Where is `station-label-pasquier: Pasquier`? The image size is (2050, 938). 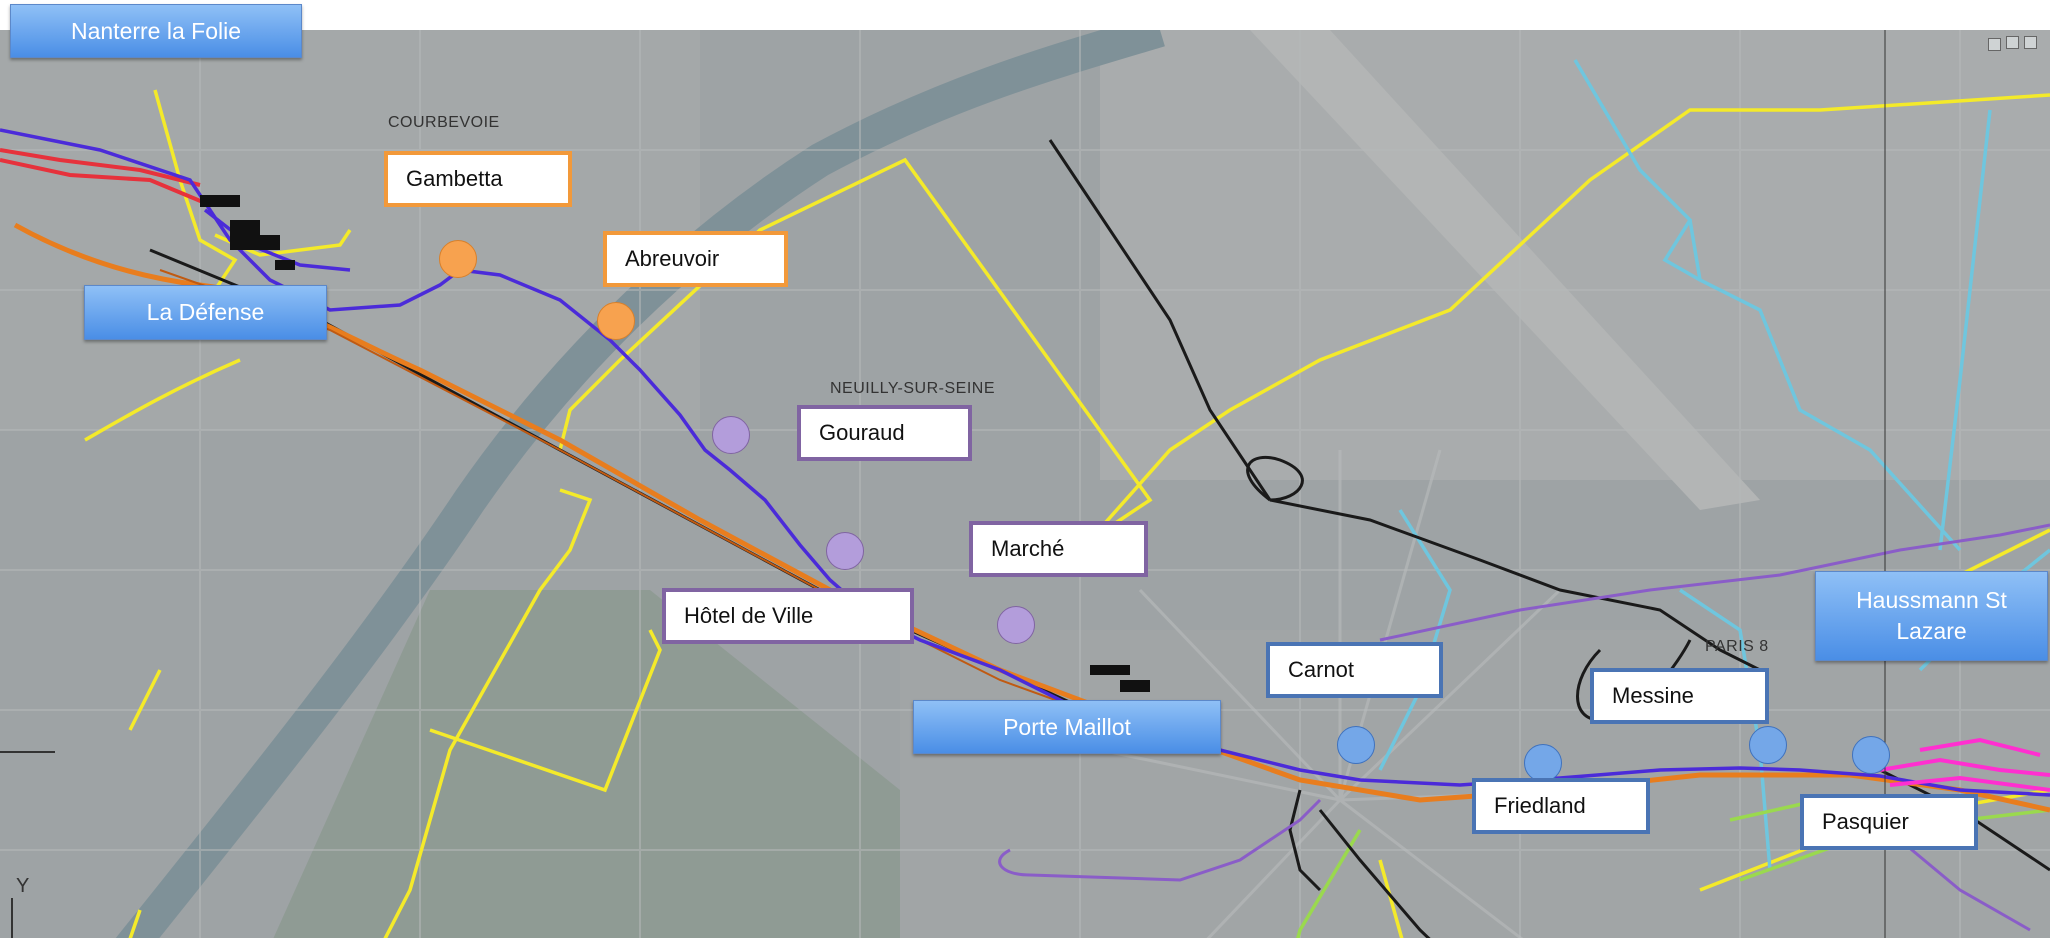 station-label-pasquier: Pasquier is located at coordinates (1889, 822).